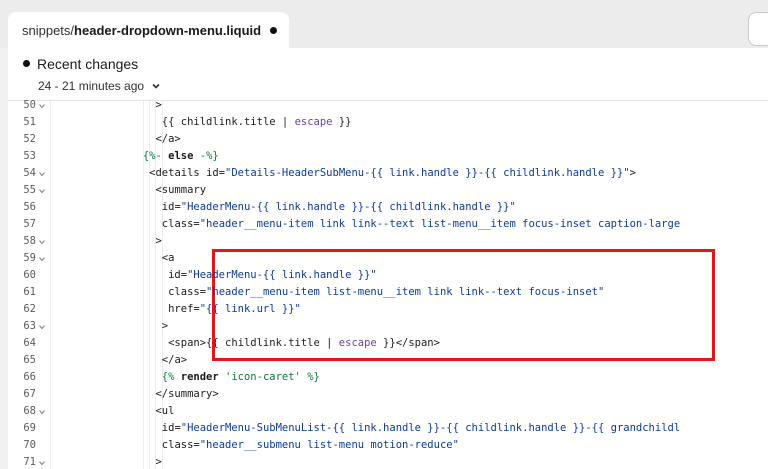 This screenshot has width=768, height=469. I want to click on code-line: <a, so click(168, 258).